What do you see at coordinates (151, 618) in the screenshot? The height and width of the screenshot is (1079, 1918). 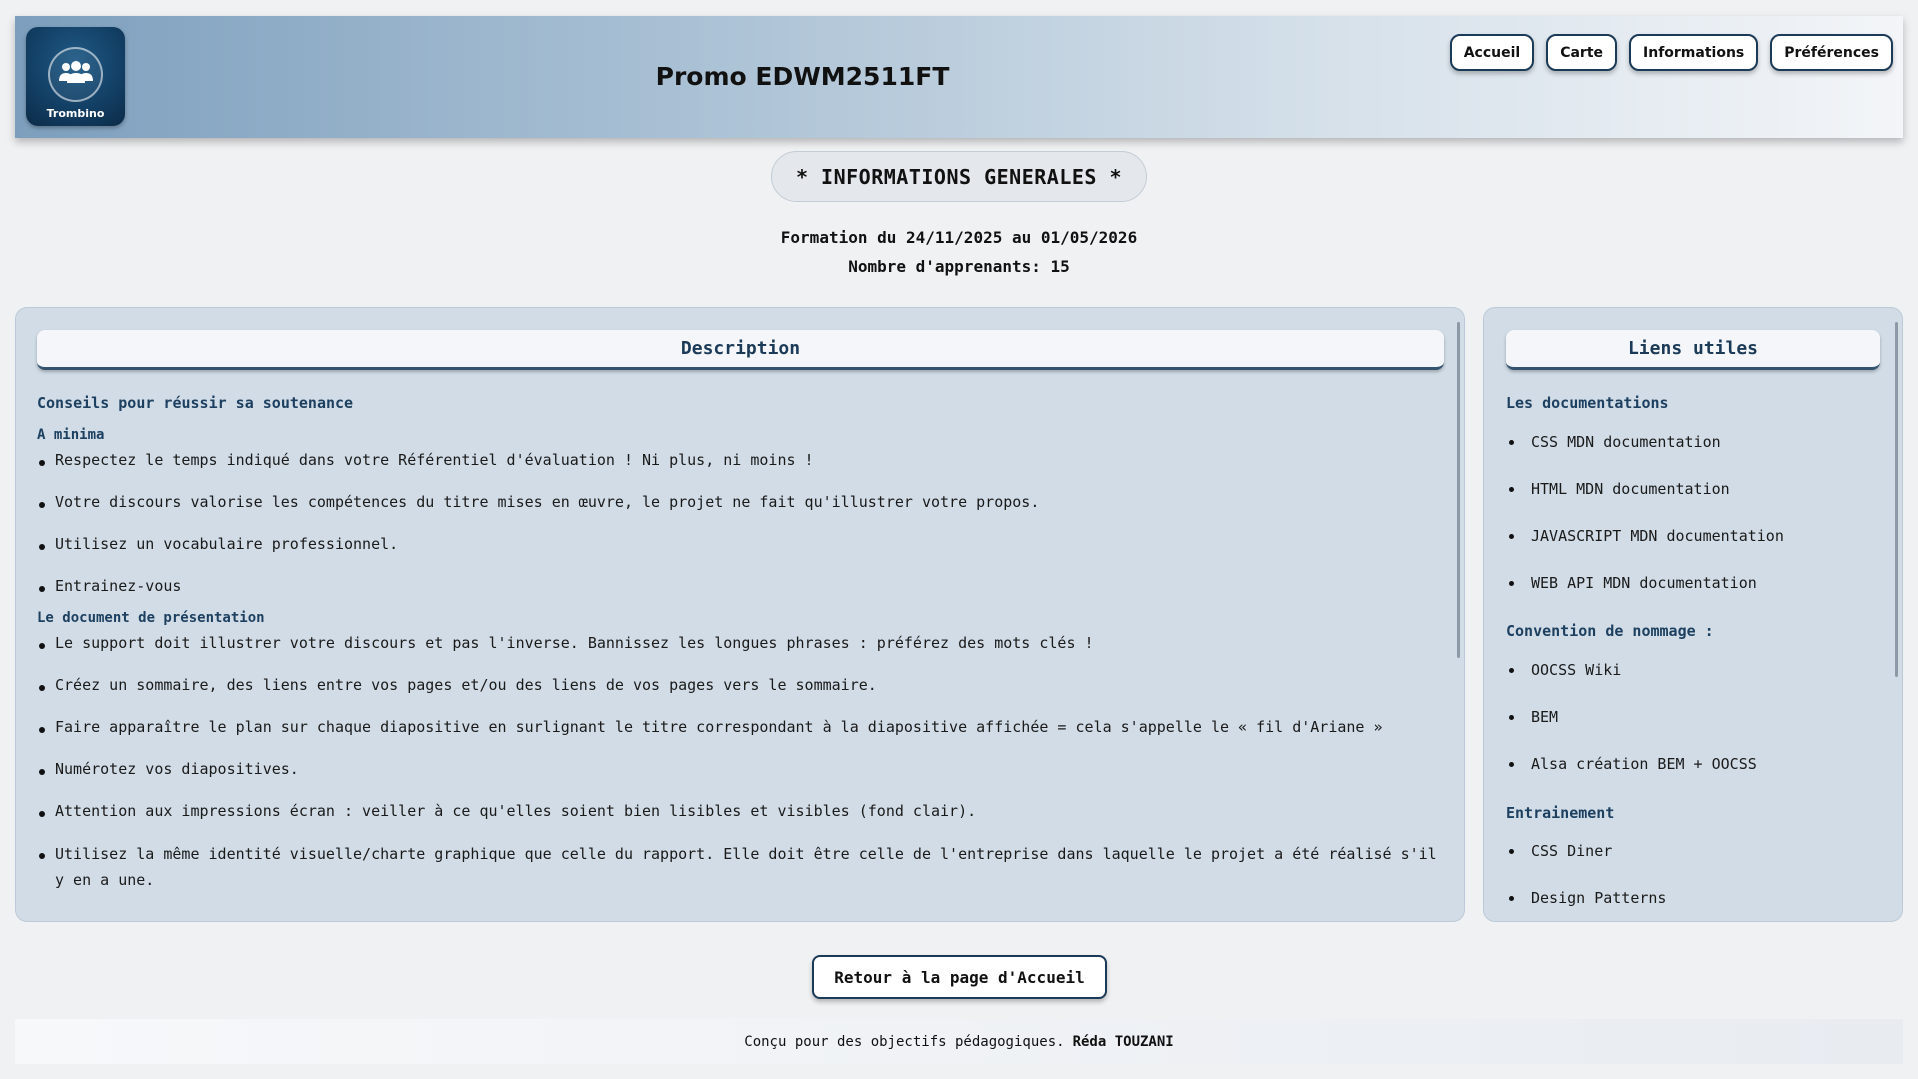 I see `group-title-document: Le document de présentation` at bounding box center [151, 618].